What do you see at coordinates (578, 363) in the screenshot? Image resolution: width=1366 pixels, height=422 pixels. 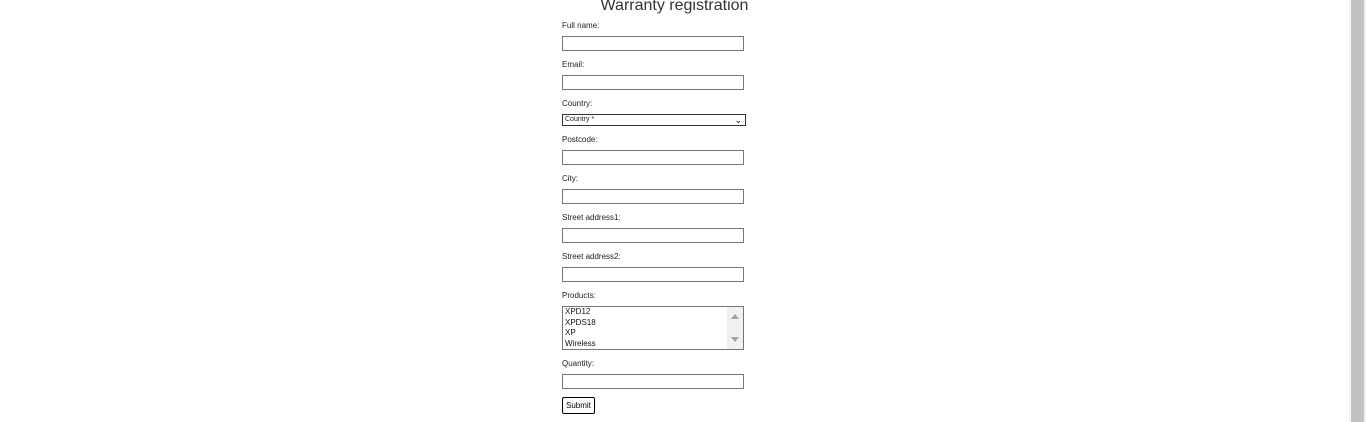 I see `quantity-label: Quantity:` at bounding box center [578, 363].